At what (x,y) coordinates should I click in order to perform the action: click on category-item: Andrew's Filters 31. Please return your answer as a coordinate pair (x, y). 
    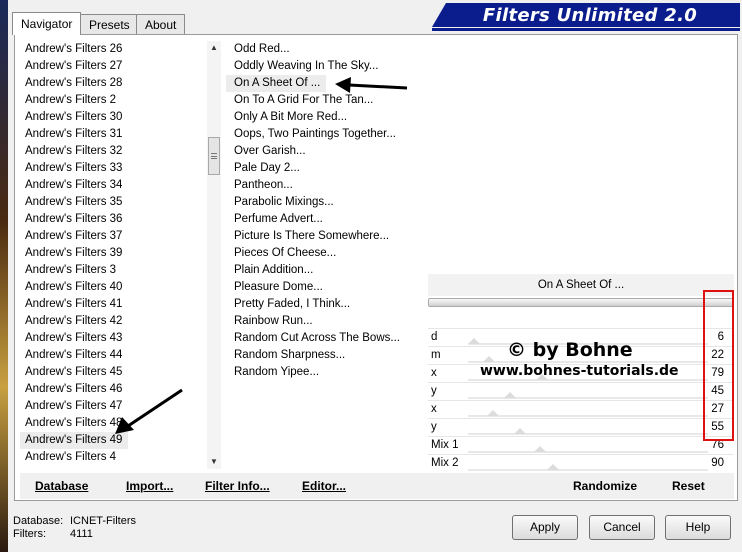
    Looking at the image, I should click on (113, 134).